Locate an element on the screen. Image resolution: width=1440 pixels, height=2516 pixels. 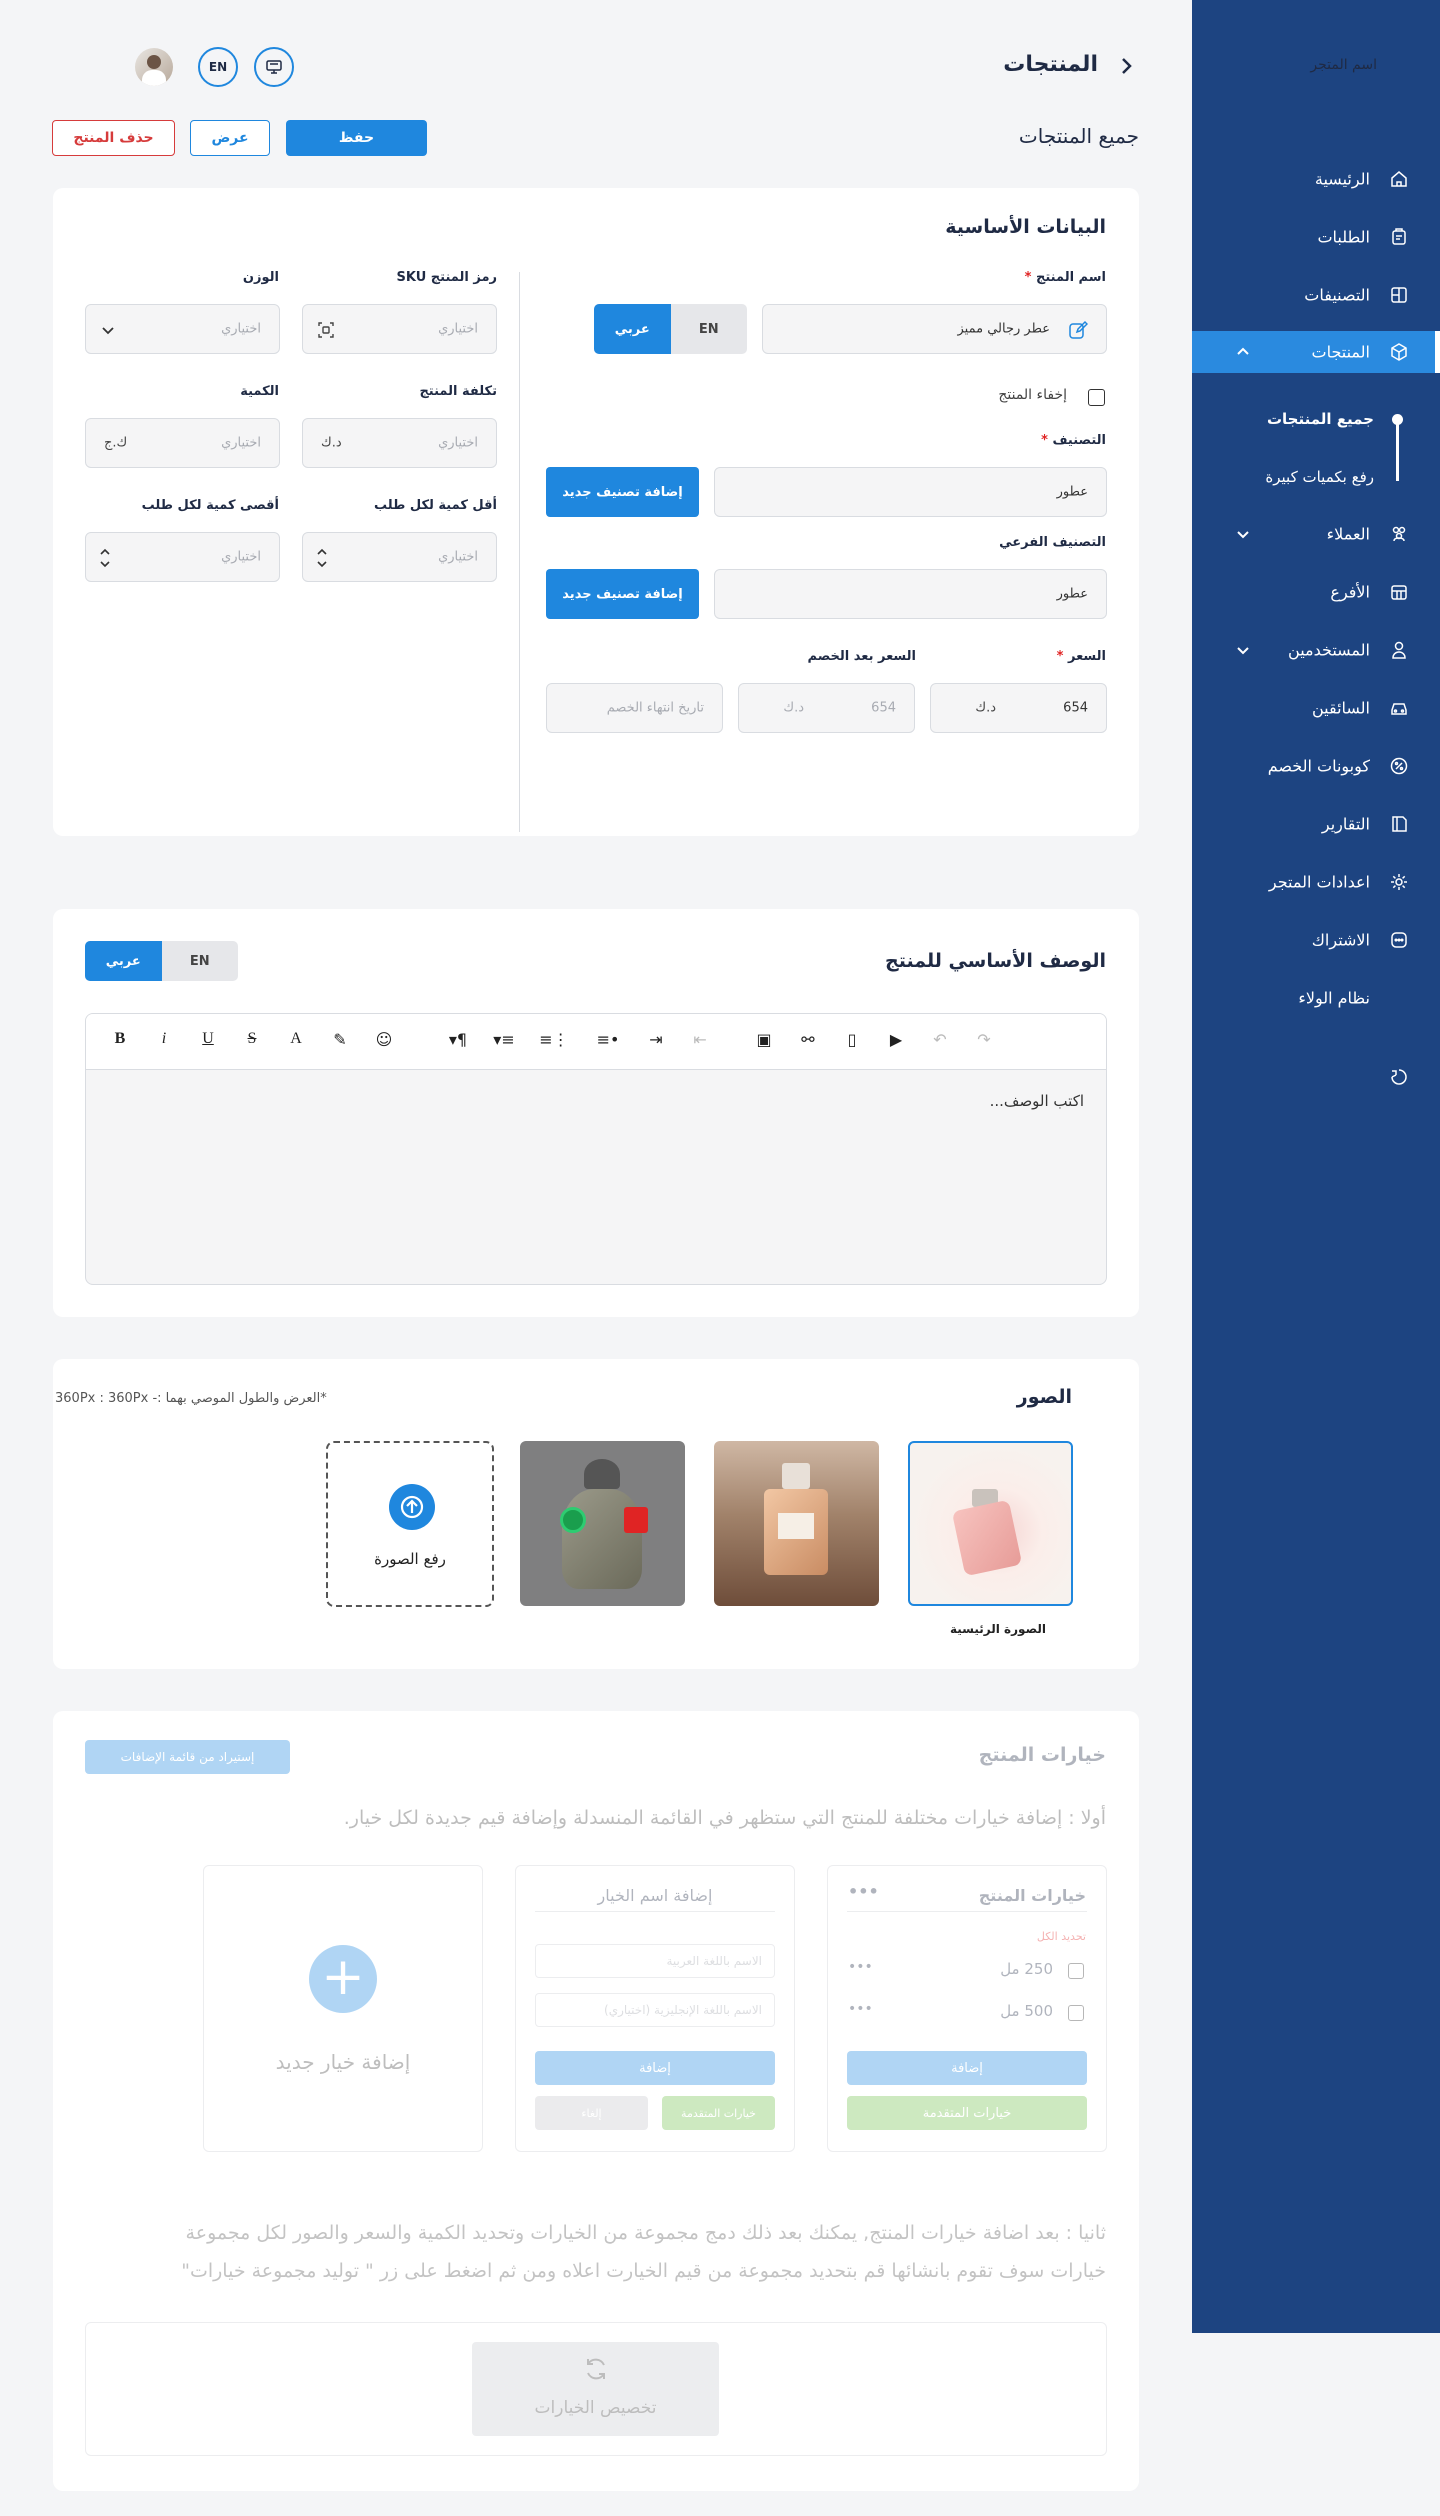
sidebar-item-products: المنتجات is located at coordinates (1316, 352).